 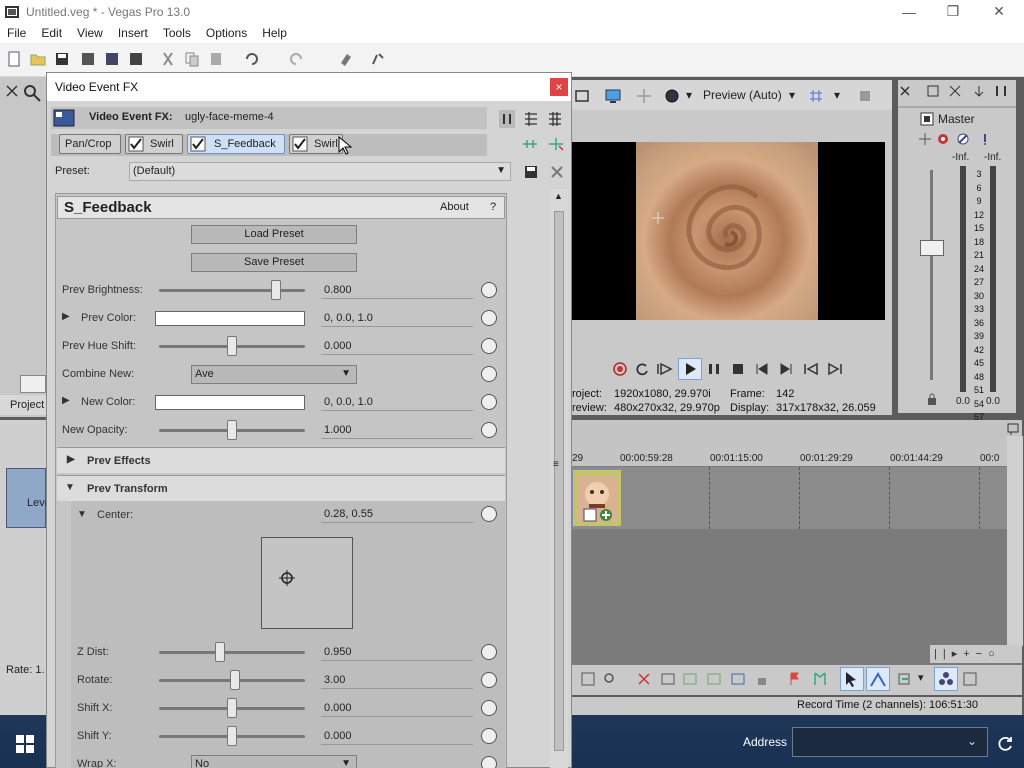 What do you see at coordinates (177, 33) in the screenshot?
I see `menu-tools: Tools` at bounding box center [177, 33].